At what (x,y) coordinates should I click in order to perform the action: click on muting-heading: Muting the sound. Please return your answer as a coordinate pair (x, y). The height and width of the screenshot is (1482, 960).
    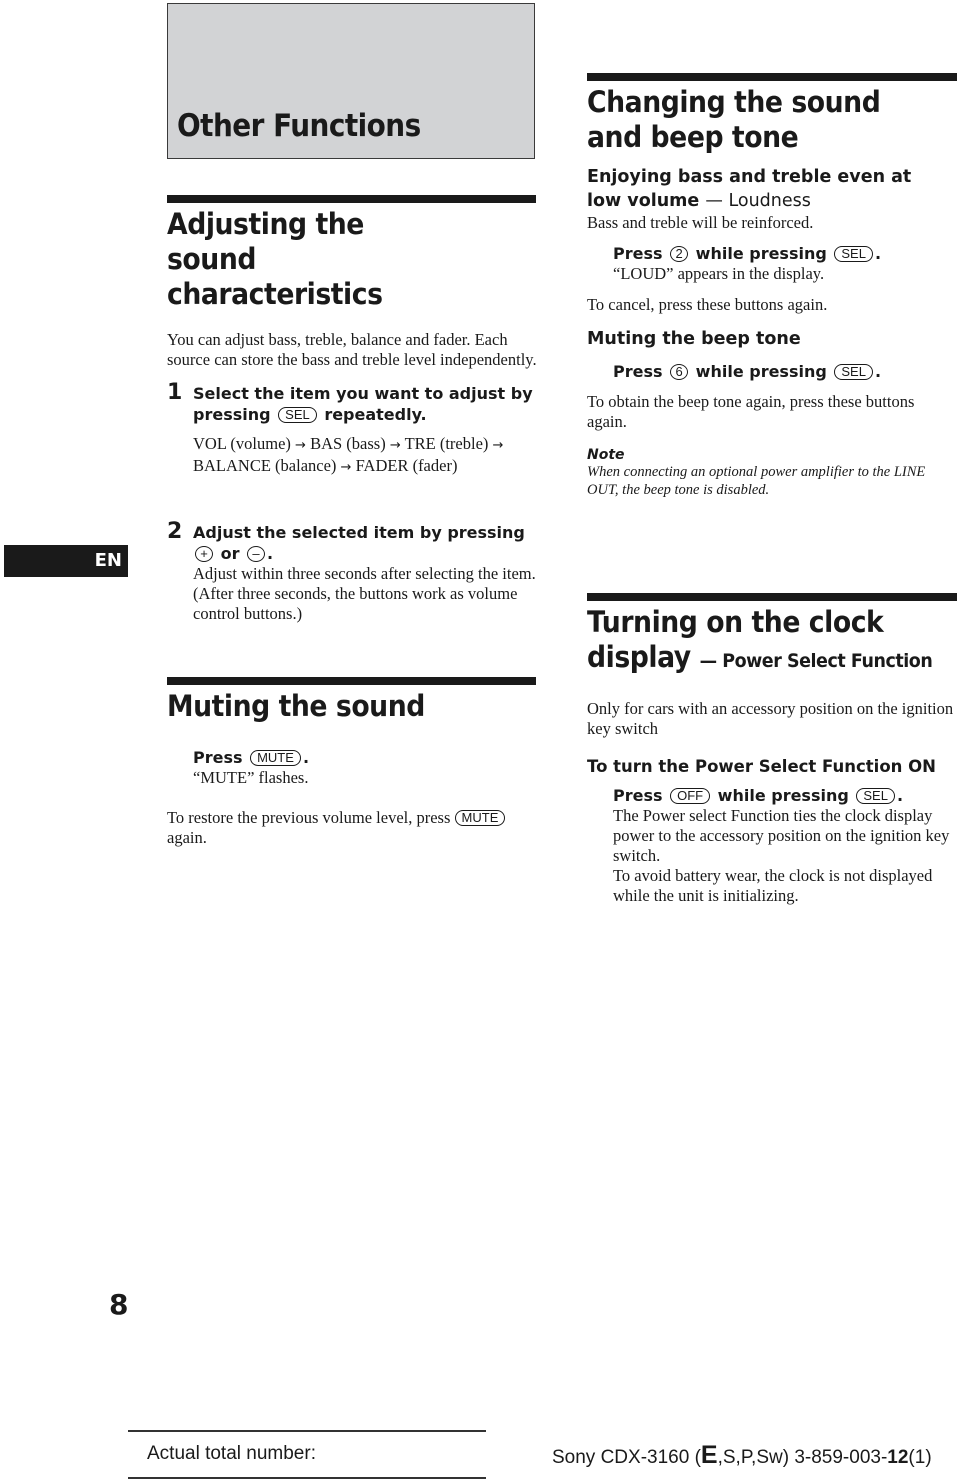
    Looking at the image, I should click on (296, 706).